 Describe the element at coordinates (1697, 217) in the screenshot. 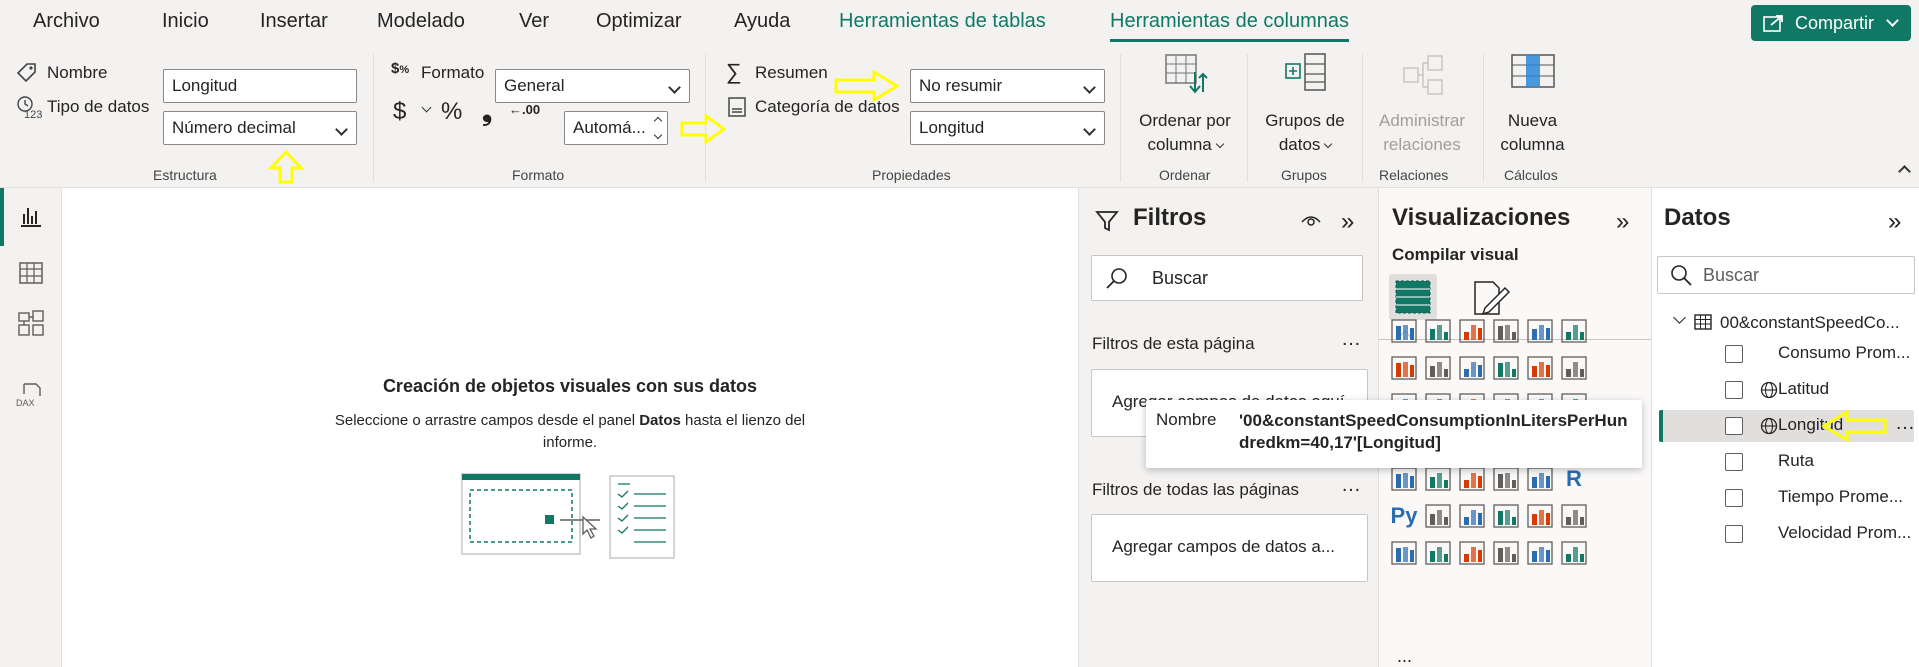

I see `data-title: Datos` at that location.